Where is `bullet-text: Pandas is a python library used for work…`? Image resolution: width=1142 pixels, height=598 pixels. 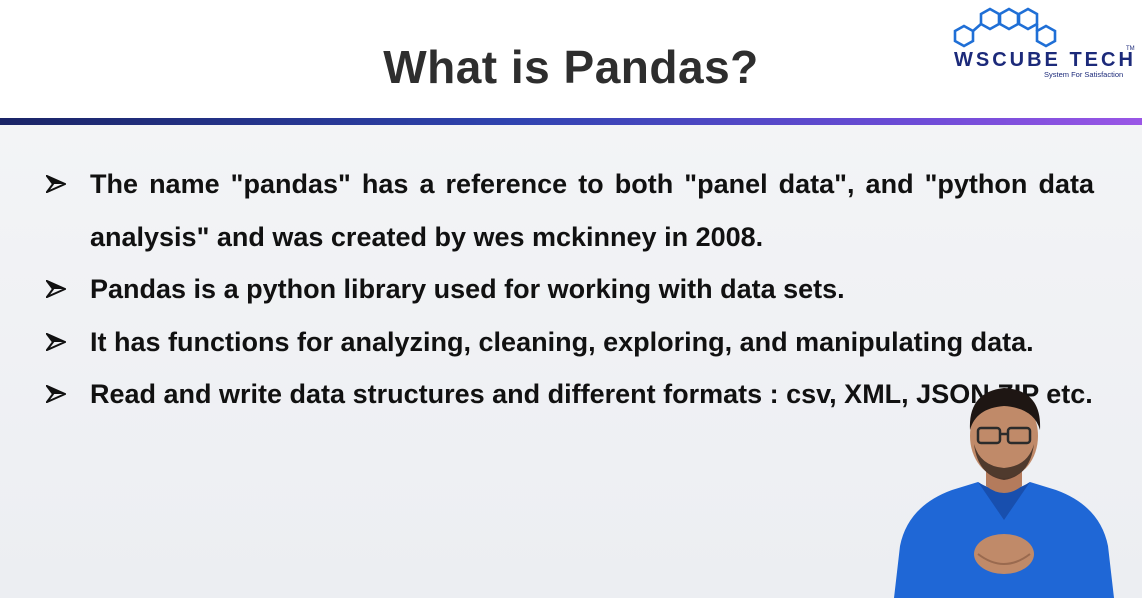
bullet-text: Pandas is a python library used for work… is located at coordinates (467, 289).